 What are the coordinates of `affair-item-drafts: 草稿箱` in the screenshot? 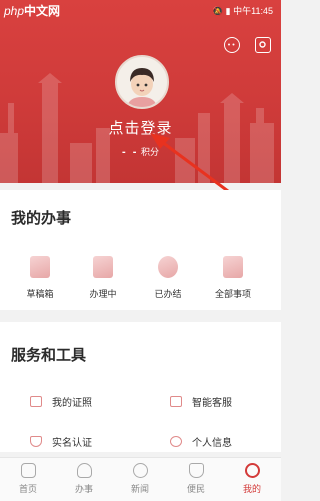 It's located at (40, 278).